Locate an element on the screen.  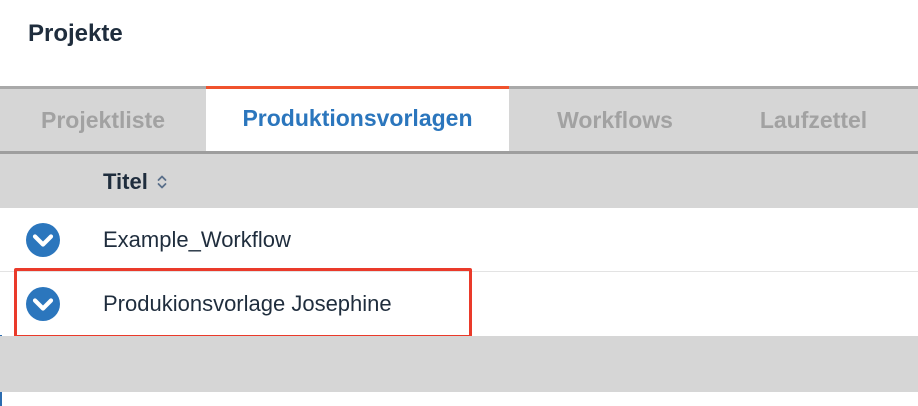
tab-projektliste: Projektliste is located at coordinates (103, 120).